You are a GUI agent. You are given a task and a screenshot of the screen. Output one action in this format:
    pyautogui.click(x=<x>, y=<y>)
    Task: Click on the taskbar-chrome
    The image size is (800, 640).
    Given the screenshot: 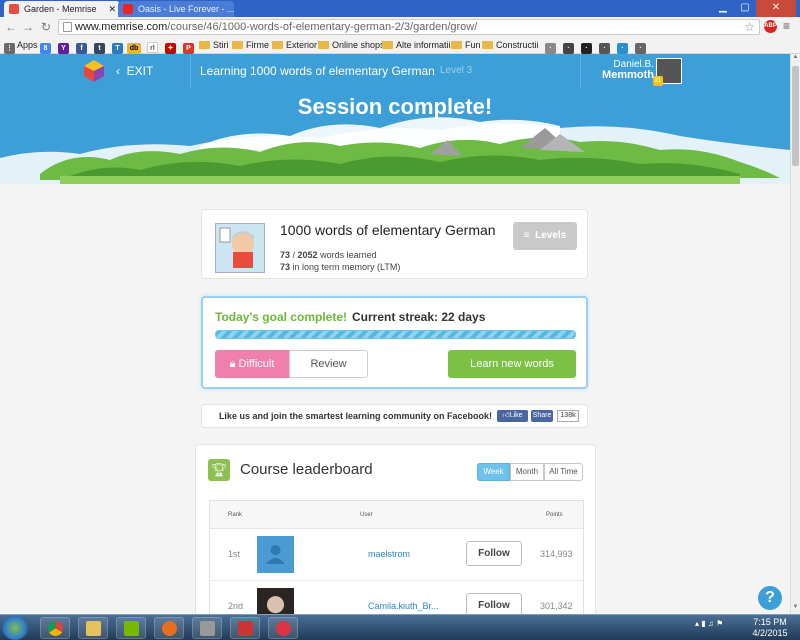 What is the action you would take?
    pyautogui.click(x=55, y=628)
    